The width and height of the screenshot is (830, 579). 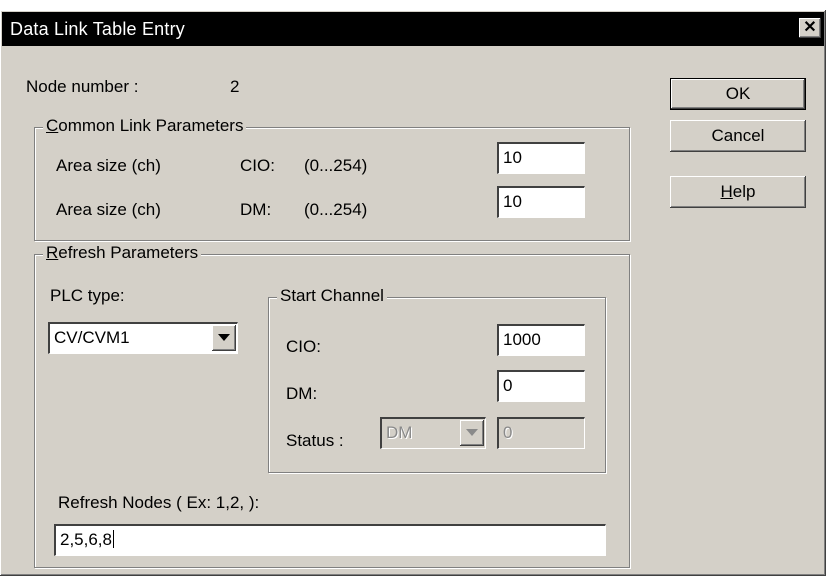 I want to click on common-link-title-rest: ommon Link Parameters, so click(x=151, y=125).